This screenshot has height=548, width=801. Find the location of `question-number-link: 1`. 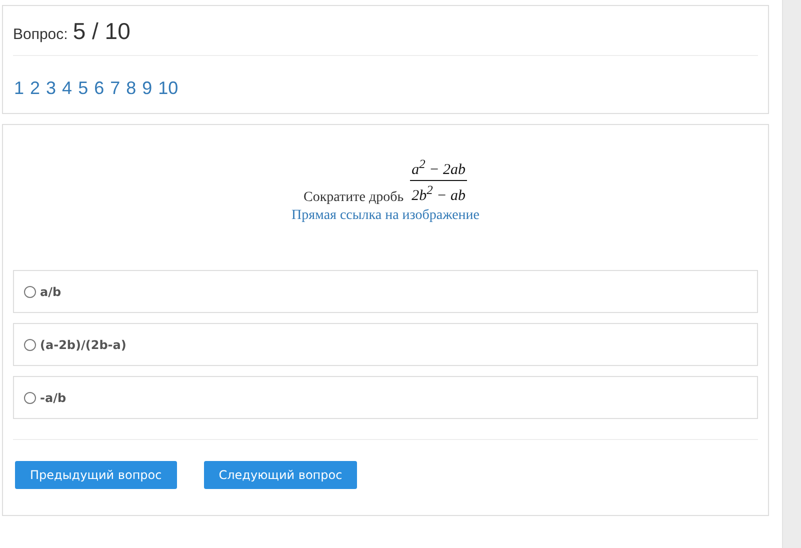

question-number-link: 1 is located at coordinates (19, 88).